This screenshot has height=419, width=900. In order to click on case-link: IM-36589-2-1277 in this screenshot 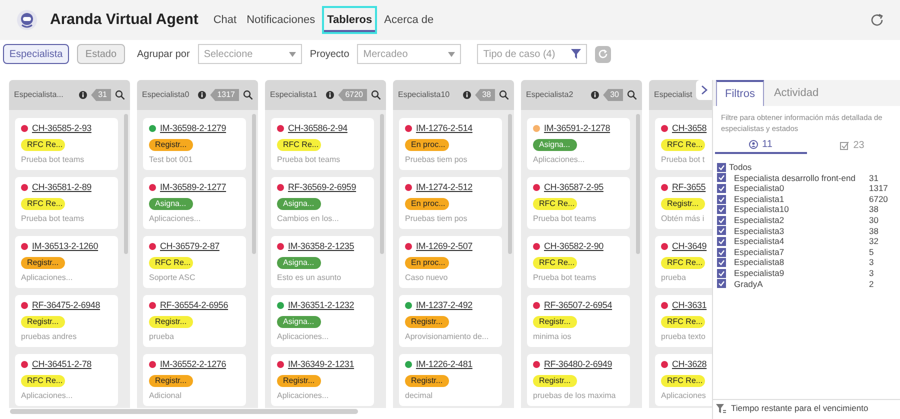, I will do `click(193, 187)`.